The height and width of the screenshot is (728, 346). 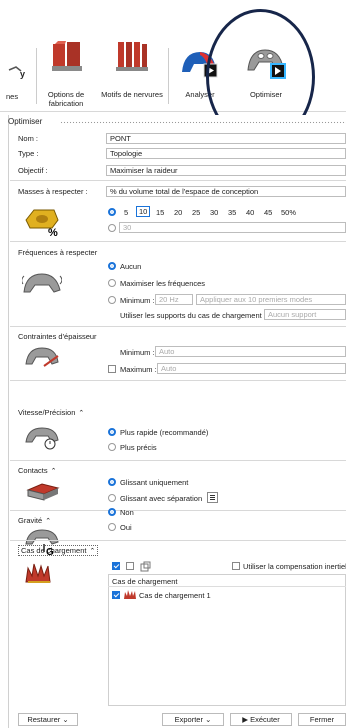 I want to click on mass-icon: %, so click(x=42, y=222).